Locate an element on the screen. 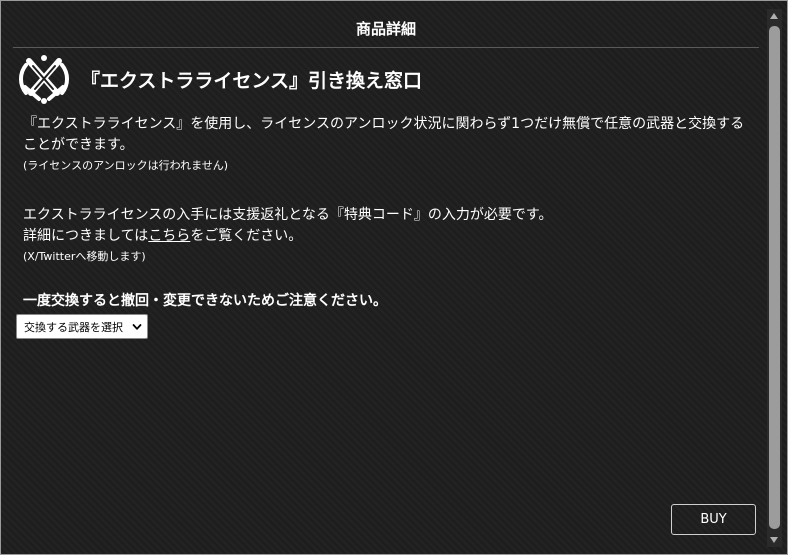 The image size is (788, 555). scroll-down-arrow-icon is located at coordinates (774, 540).